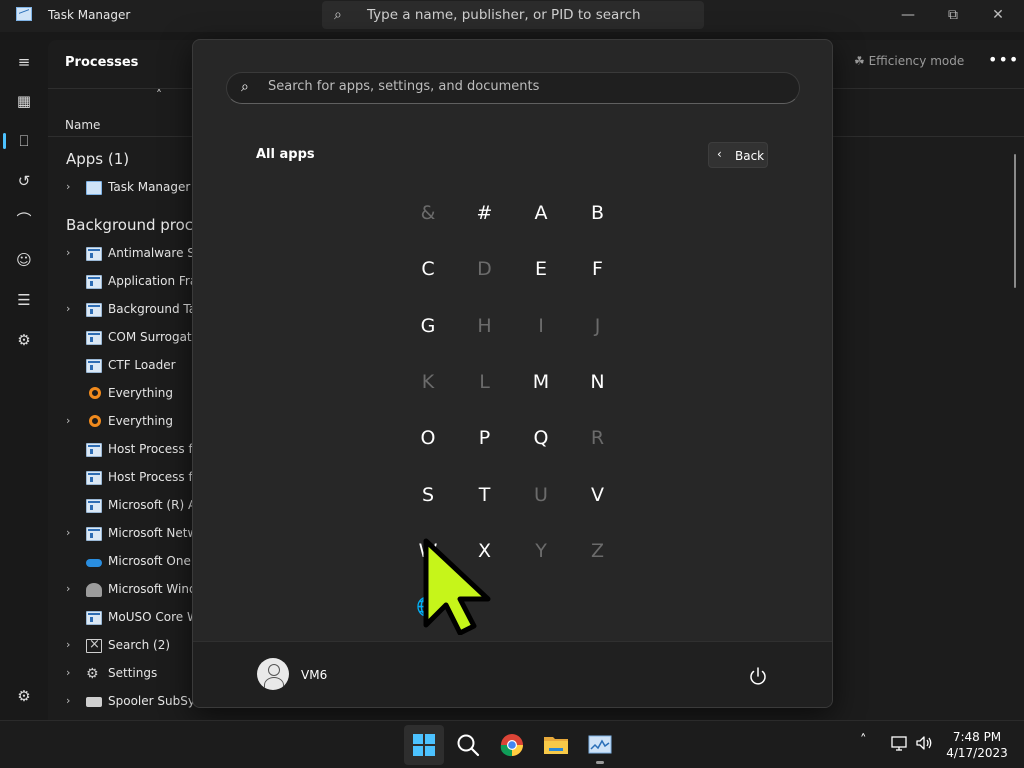 The height and width of the screenshot is (768, 1024). Describe the element at coordinates (273, 674) in the screenshot. I see `user-avatar` at that location.